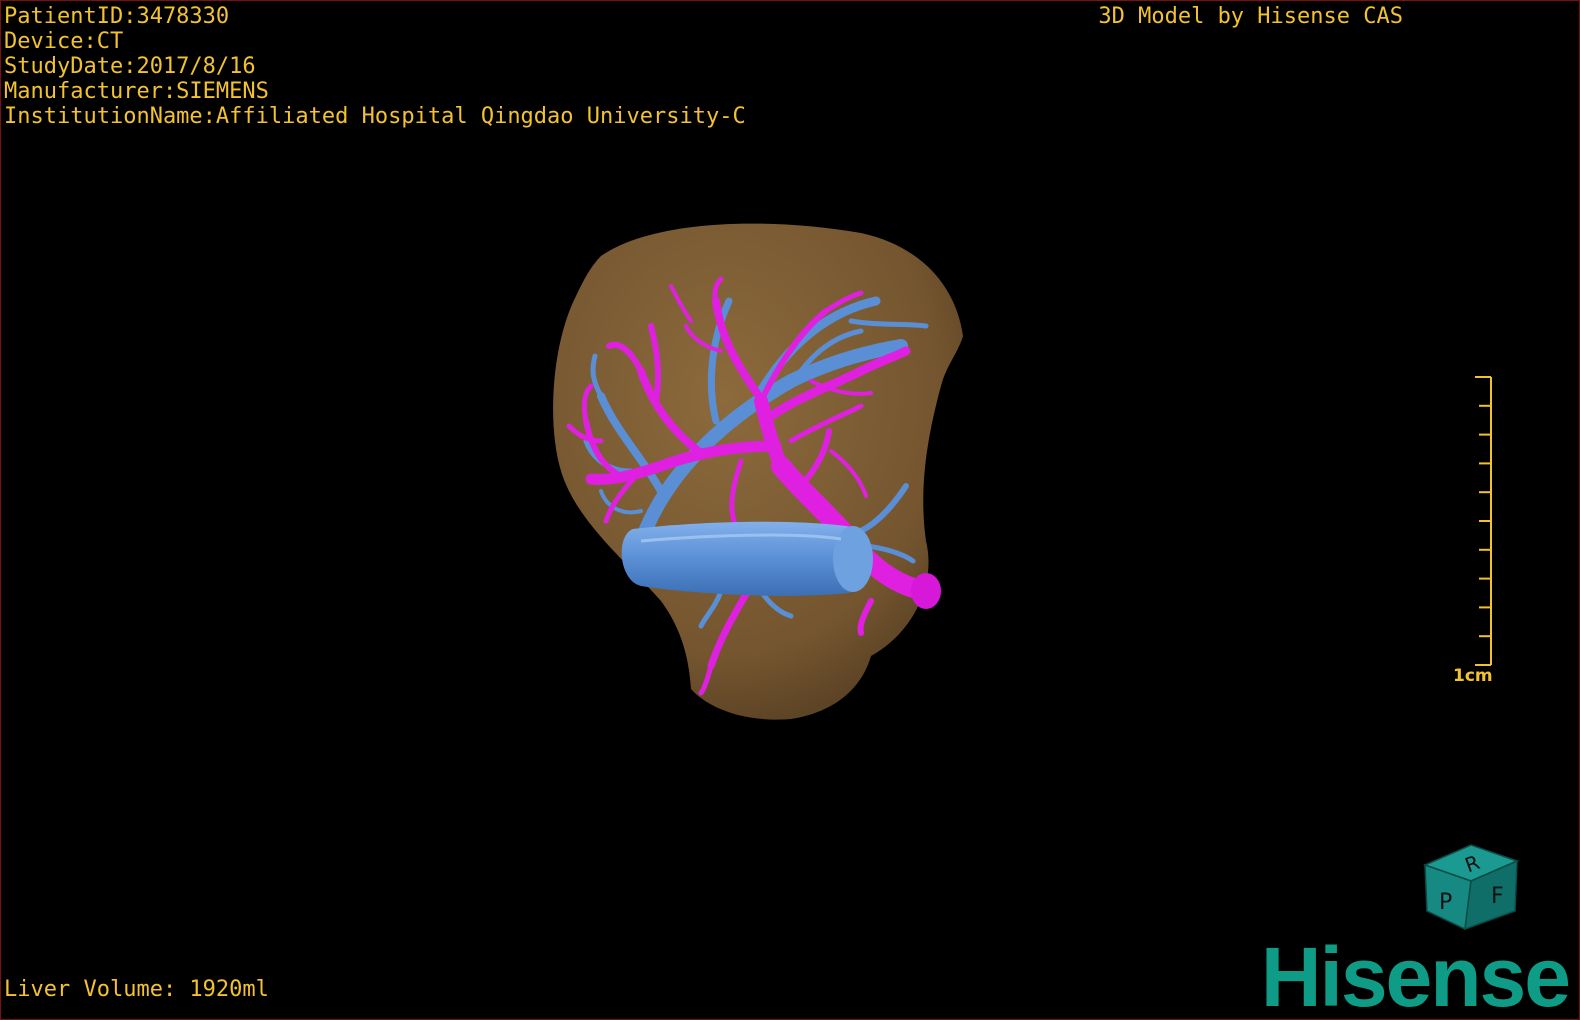 This screenshot has width=1580, height=1020. Describe the element at coordinates (1415, 975) in the screenshot. I see `hisense-logo: Hisense` at that location.